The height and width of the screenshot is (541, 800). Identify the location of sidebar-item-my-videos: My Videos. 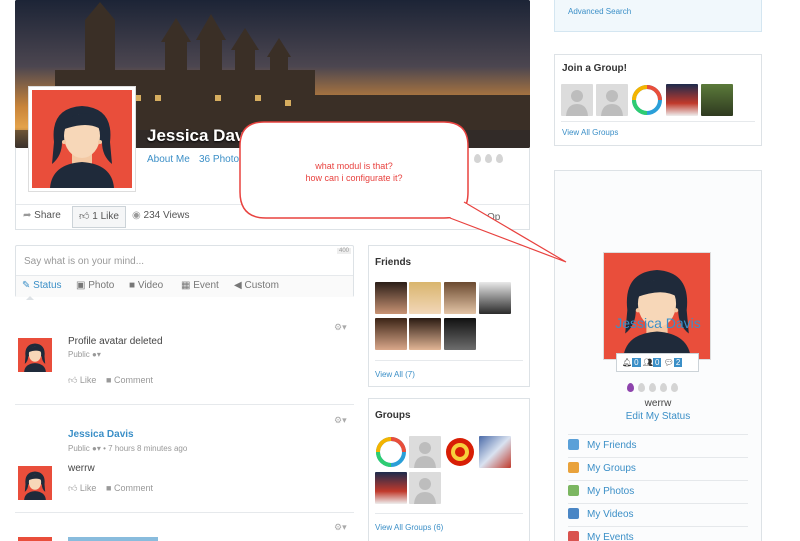
(658, 514).